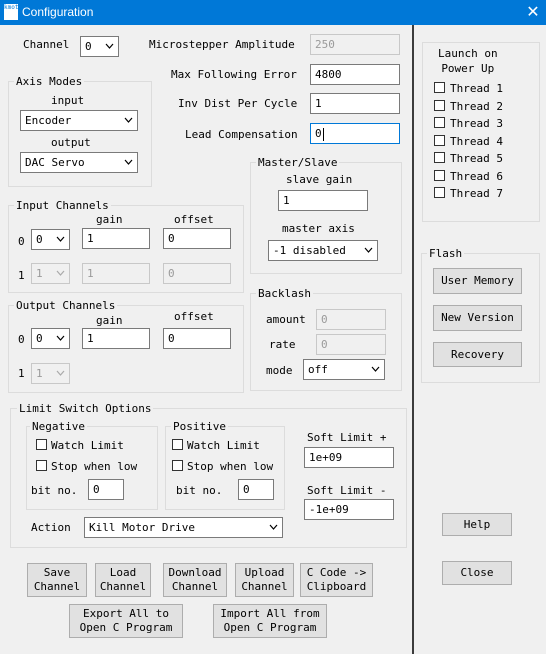 This screenshot has height=654, width=546. I want to click on channel-label: Channel, so click(46, 44).